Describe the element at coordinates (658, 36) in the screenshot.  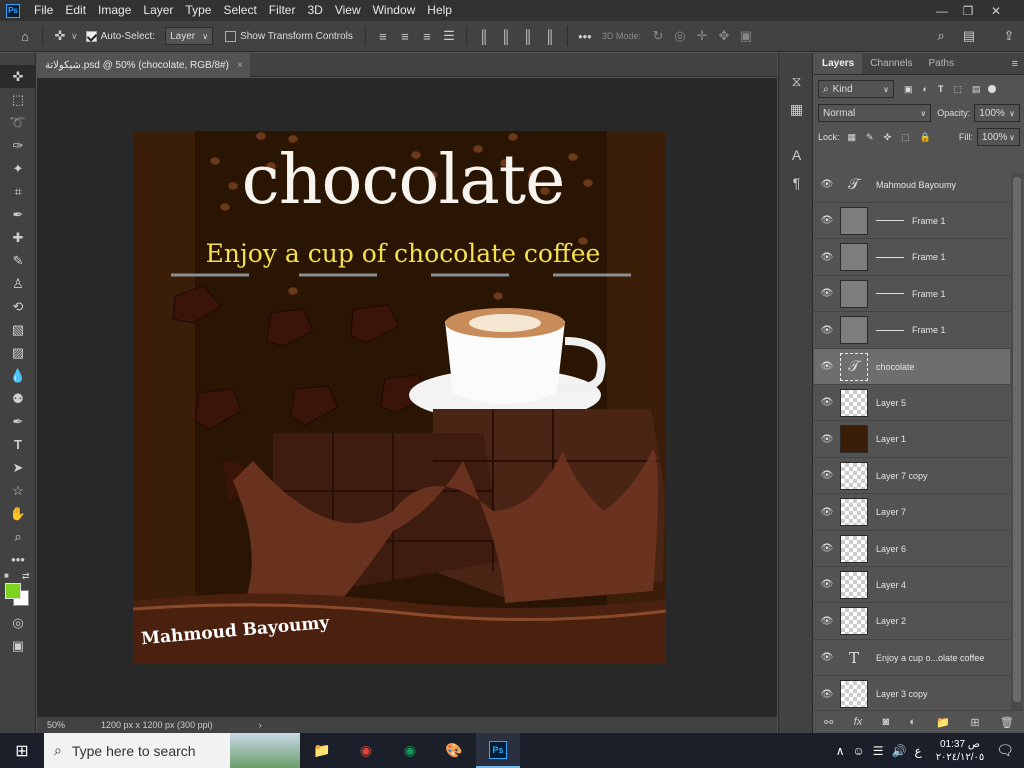
I see `3d-orbit-icon: ↻` at that location.